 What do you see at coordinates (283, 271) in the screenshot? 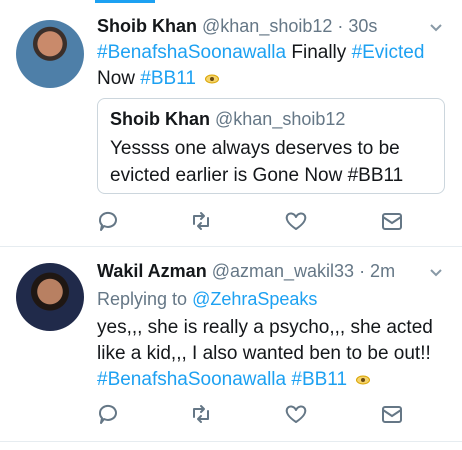
I see `author-handle: @azman_wakil33` at bounding box center [283, 271].